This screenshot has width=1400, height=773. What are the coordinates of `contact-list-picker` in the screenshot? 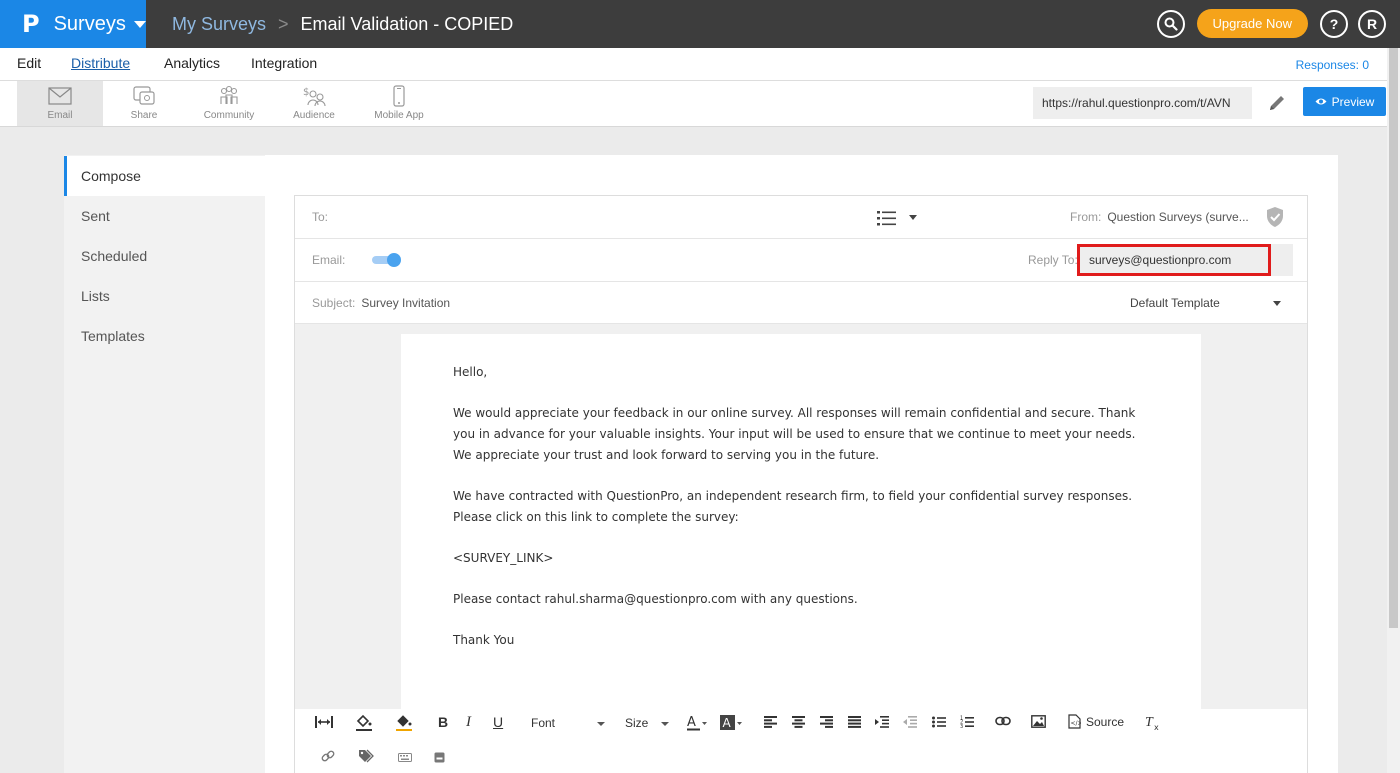 It's located at (900, 219).